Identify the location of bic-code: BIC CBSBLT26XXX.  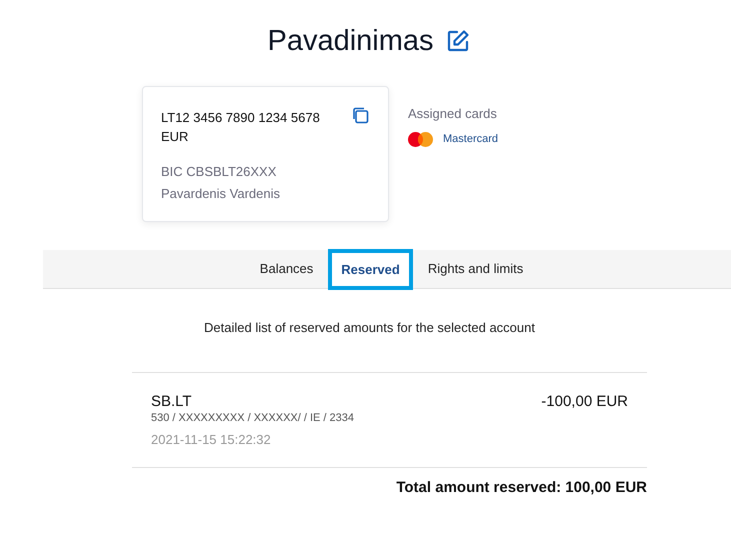
(219, 172).